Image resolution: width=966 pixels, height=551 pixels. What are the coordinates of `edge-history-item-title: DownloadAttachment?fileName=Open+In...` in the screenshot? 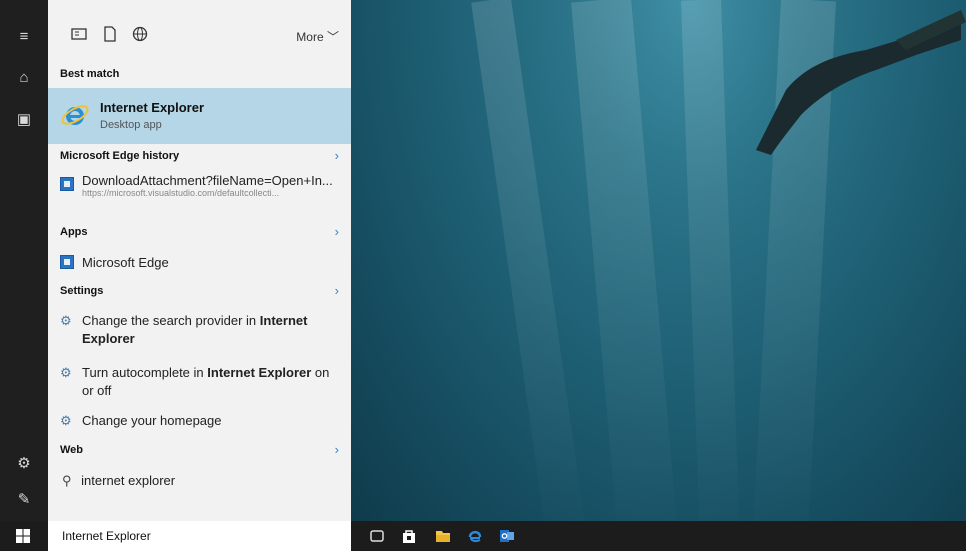 It's located at (207, 180).